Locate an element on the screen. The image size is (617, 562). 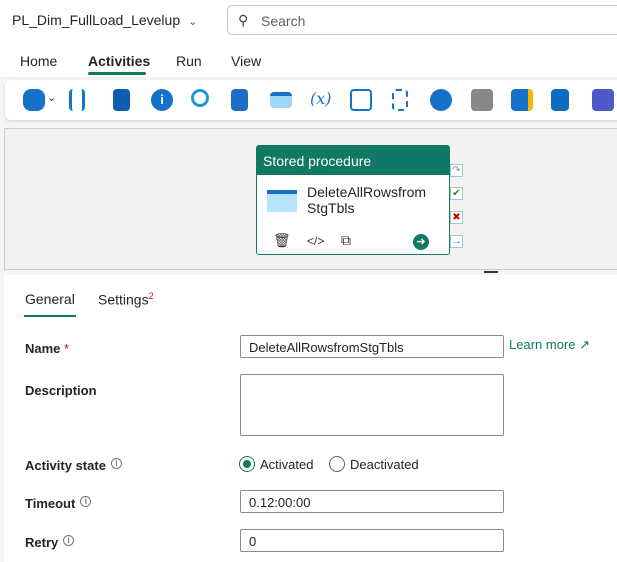
failure-connector-icon: ✖ is located at coordinates (456, 217).